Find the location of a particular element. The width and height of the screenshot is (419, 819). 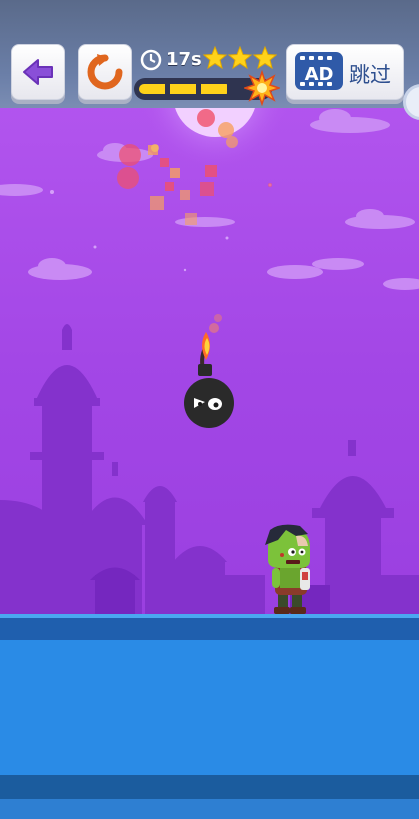

ground-shadow is located at coordinates (209, 787).